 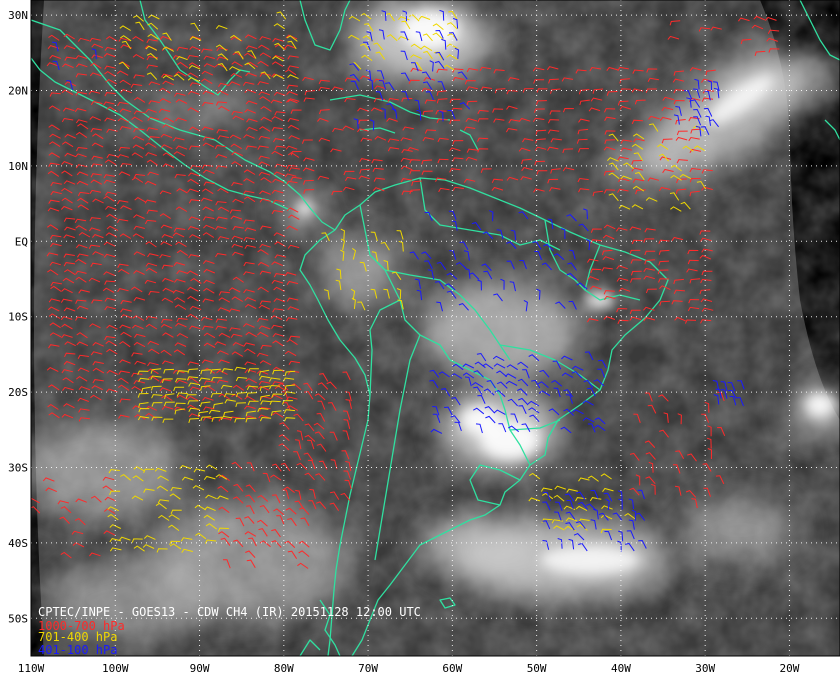 I want to click on legend-mid-level: 701-400 hPa, so click(x=77, y=637).